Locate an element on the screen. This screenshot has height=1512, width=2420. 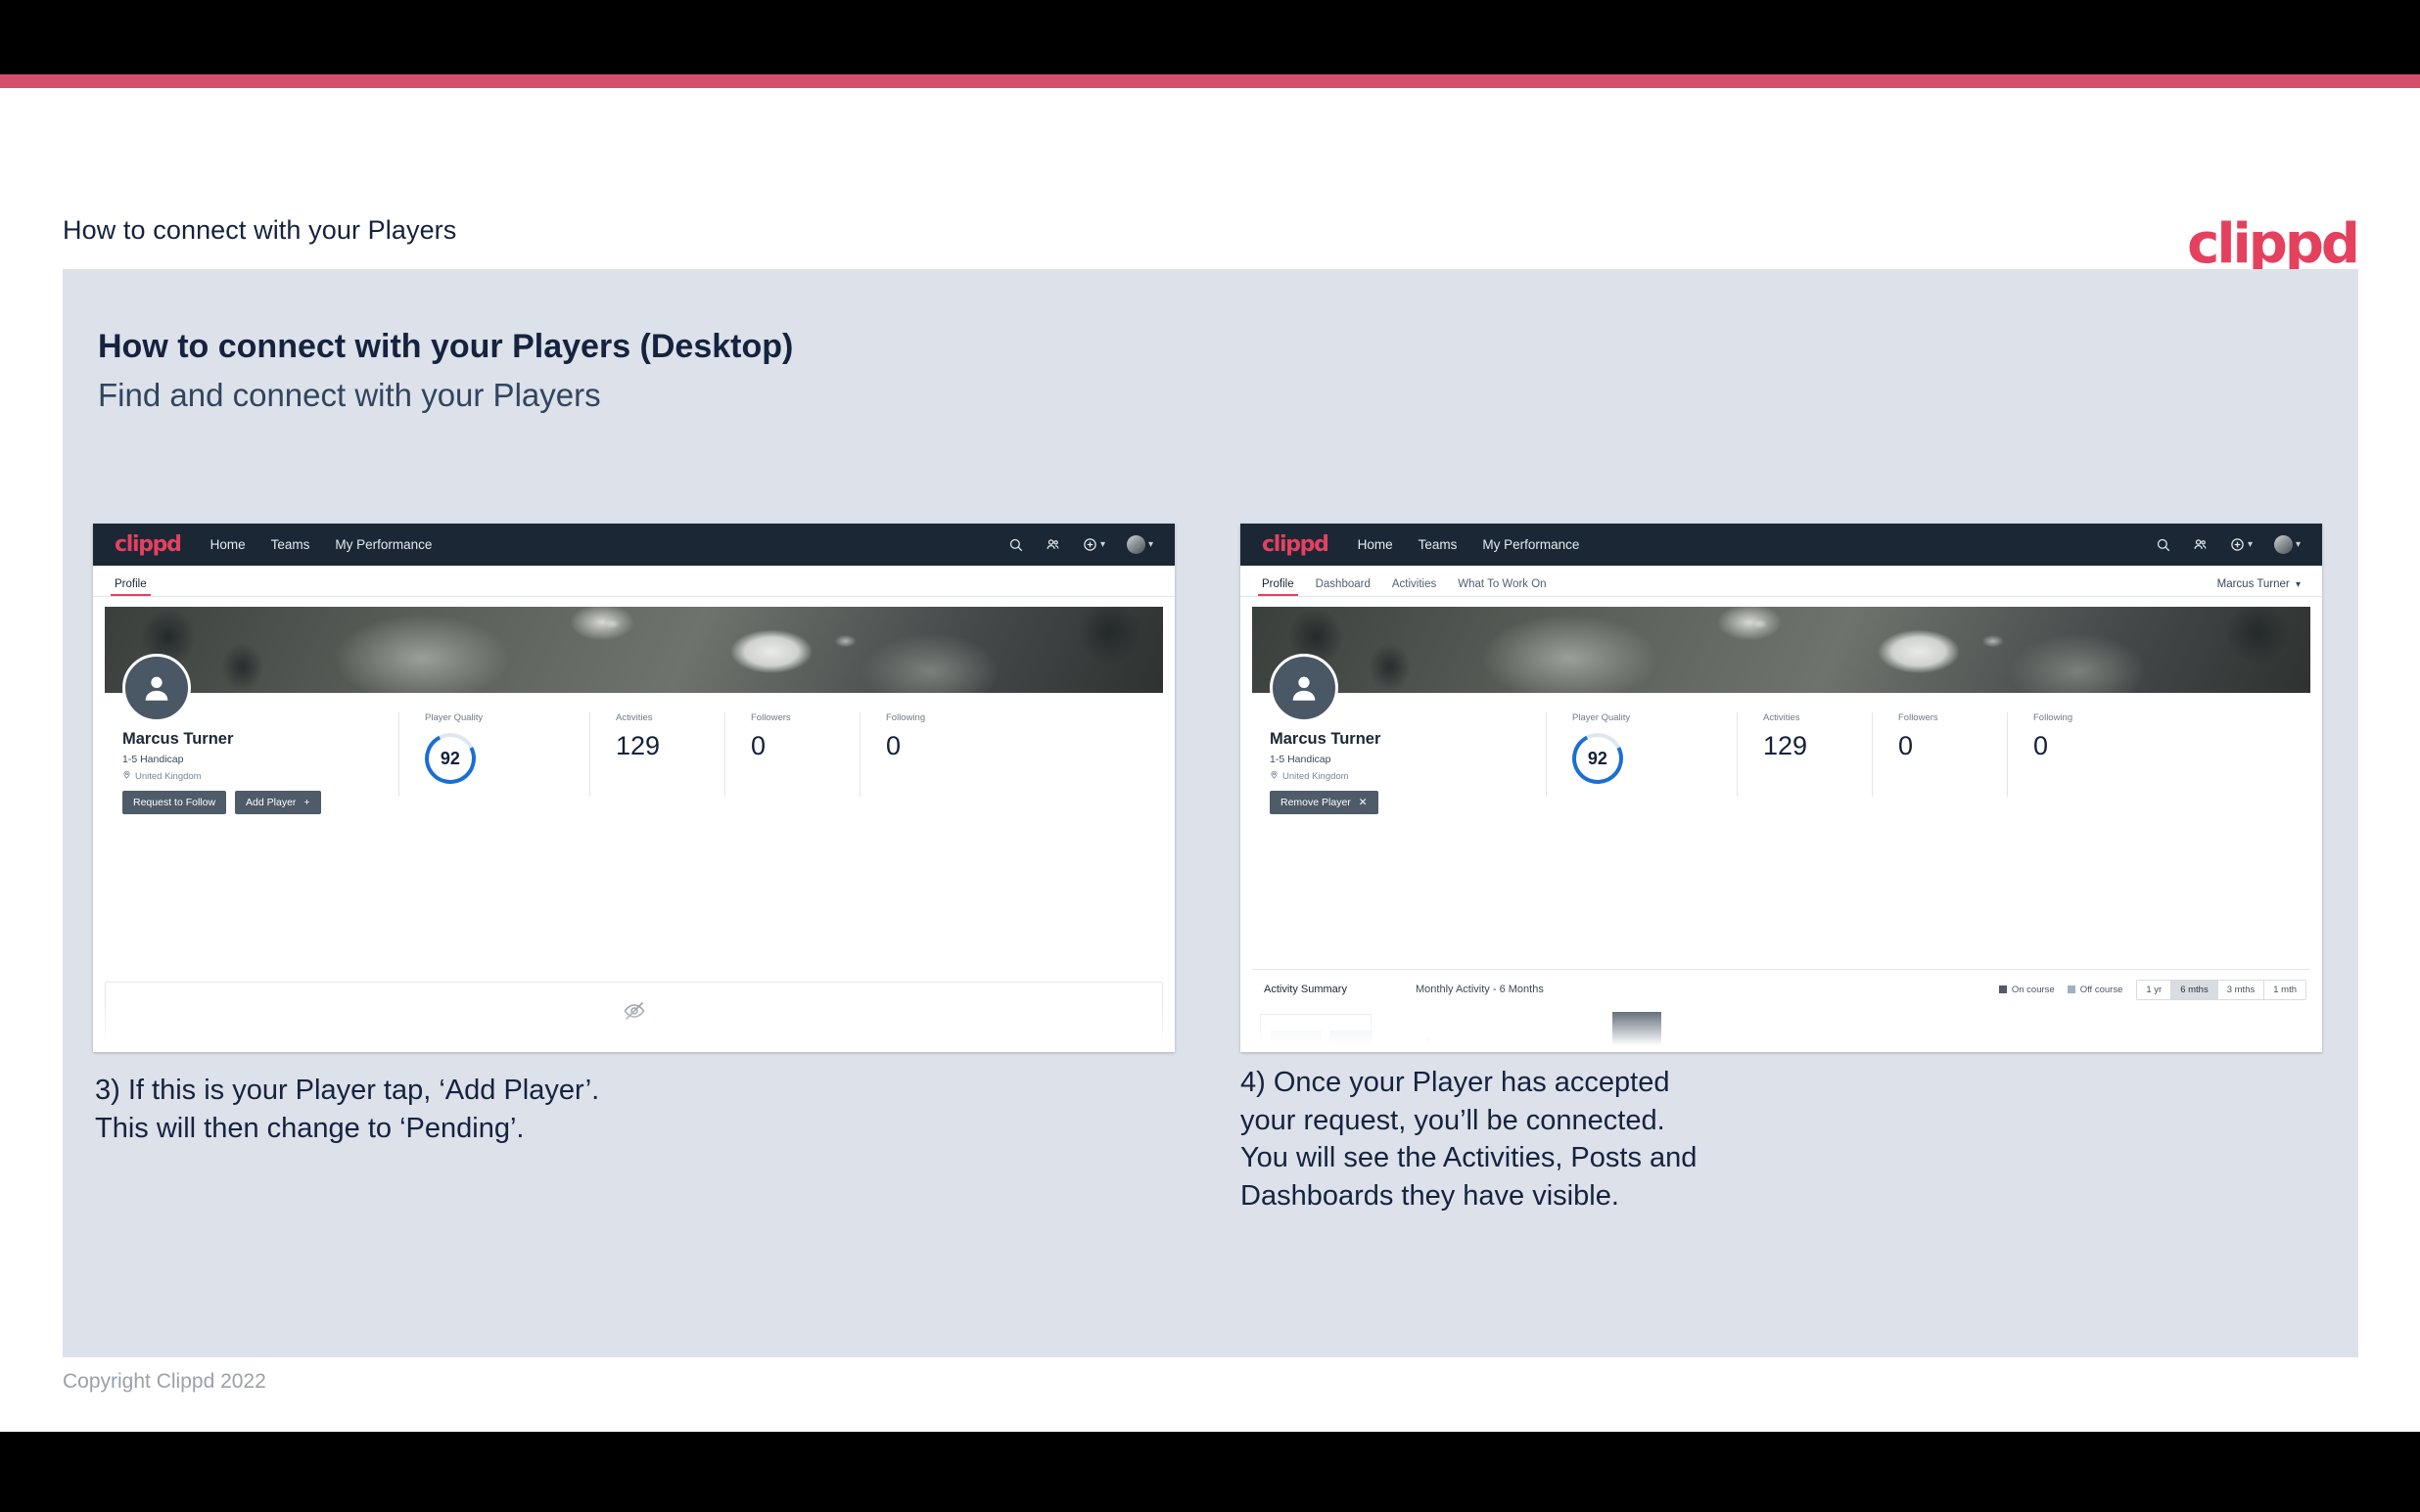
player-quality-ring-a: 92 is located at coordinates (450, 758).